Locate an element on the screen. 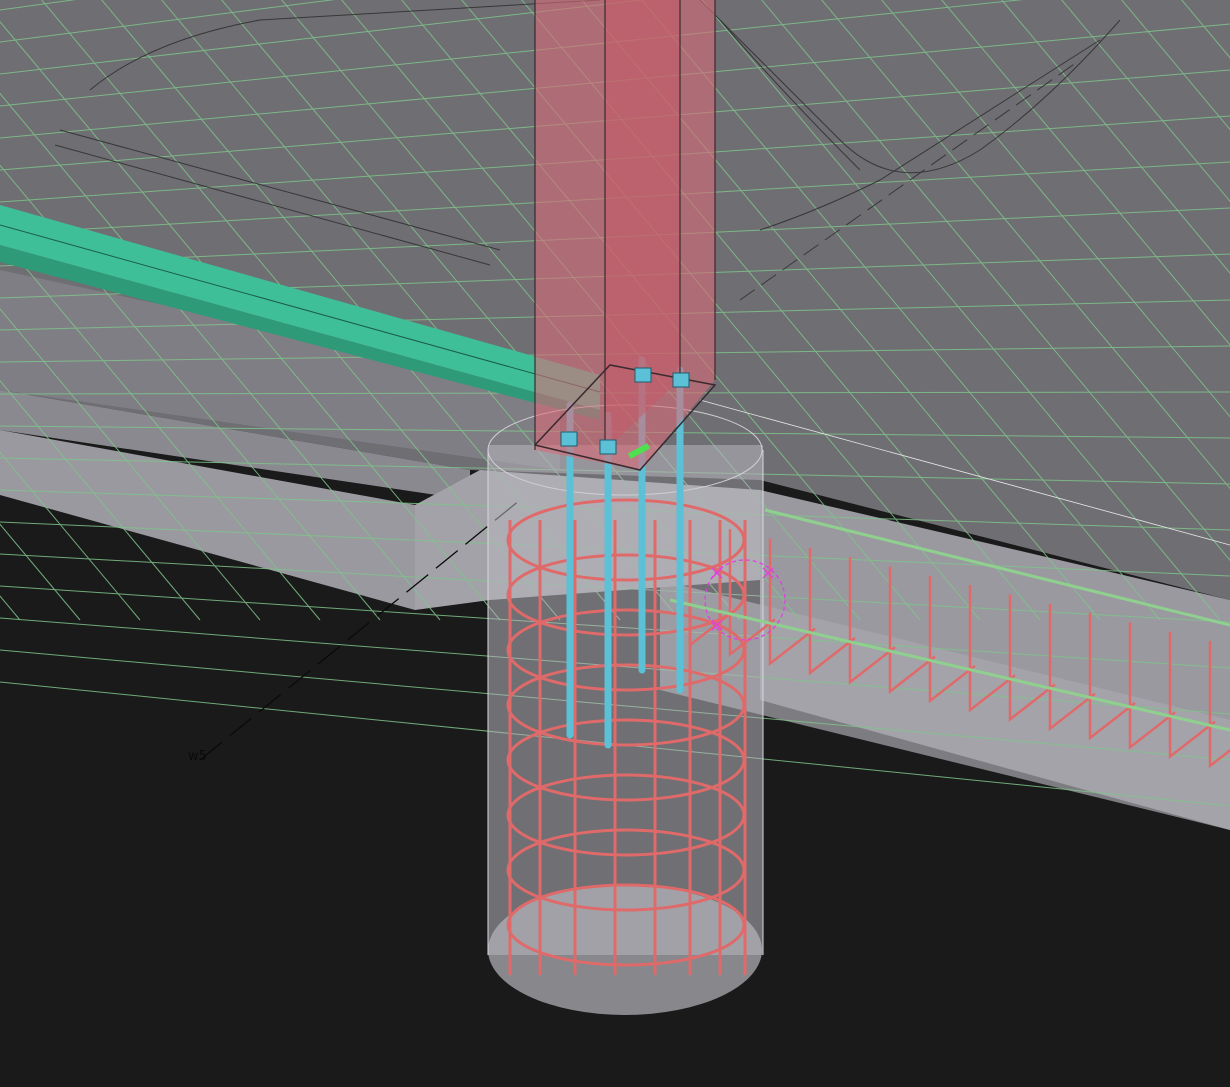 The width and height of the screenshot is (1230, 1087). steel-column is located at coordinates (625, 235).